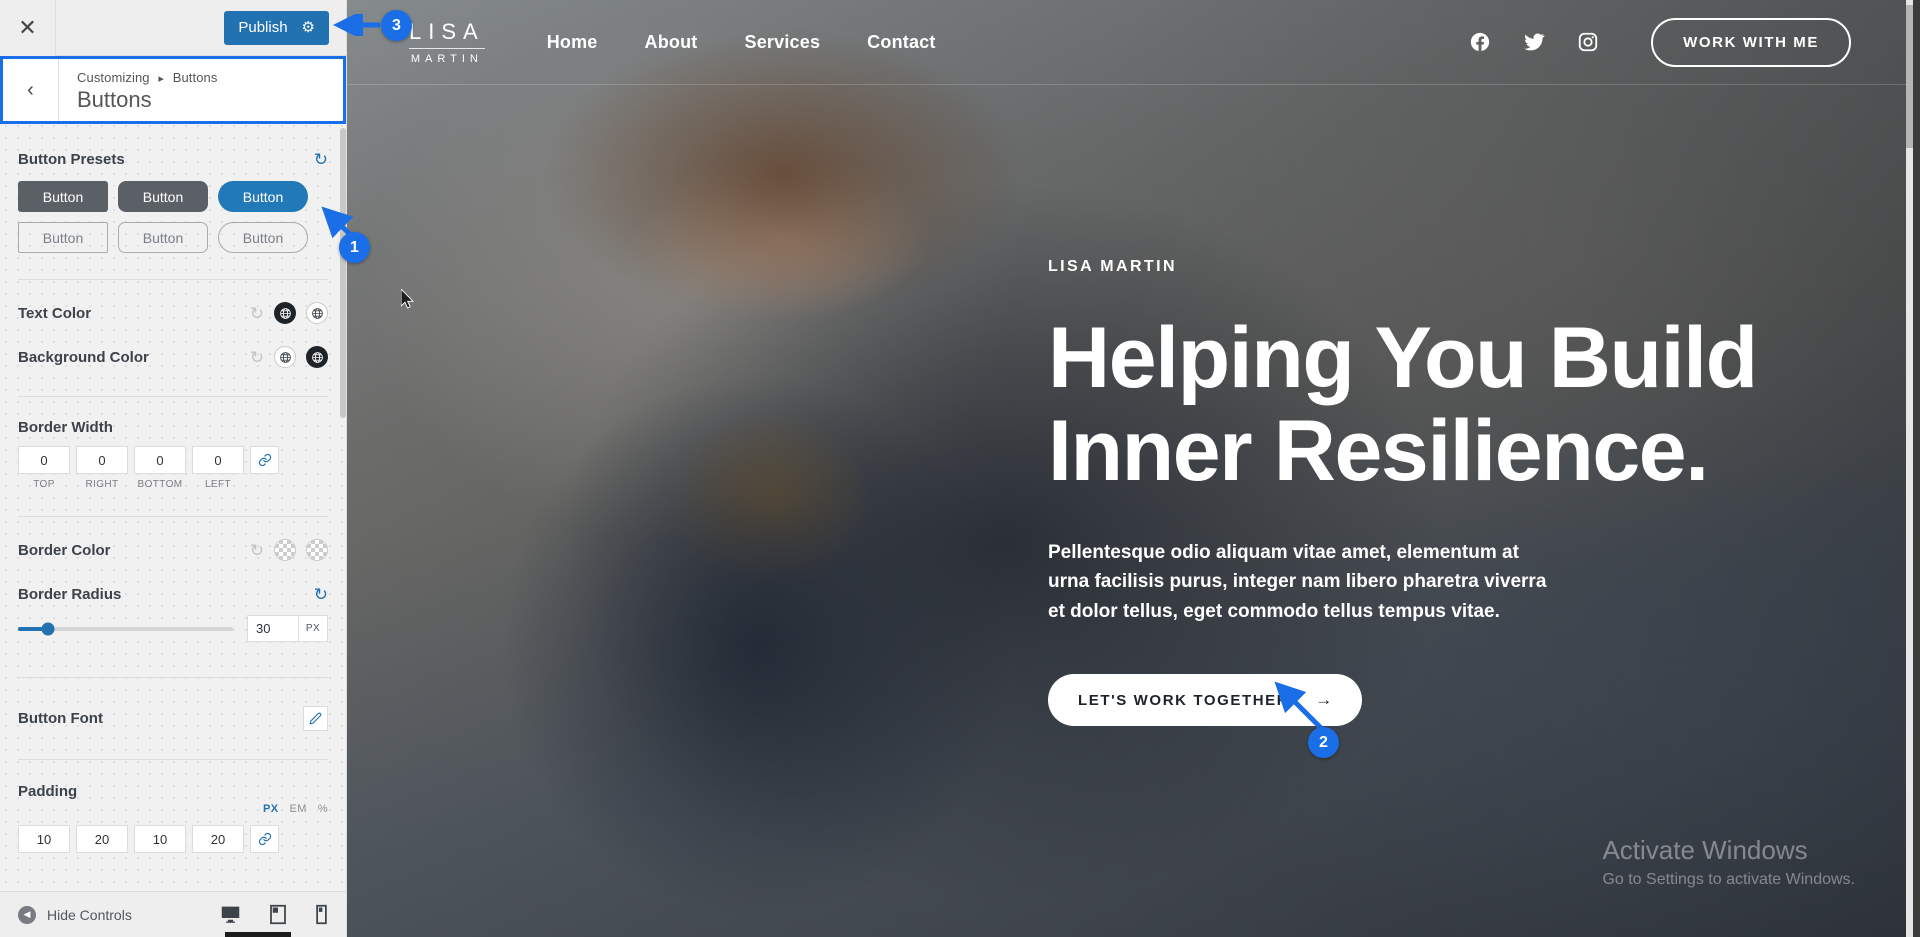 The height and width of the screenshot is (937, 1920). I want to click on preview-scrollbar-thumb, so click(1909, 76).